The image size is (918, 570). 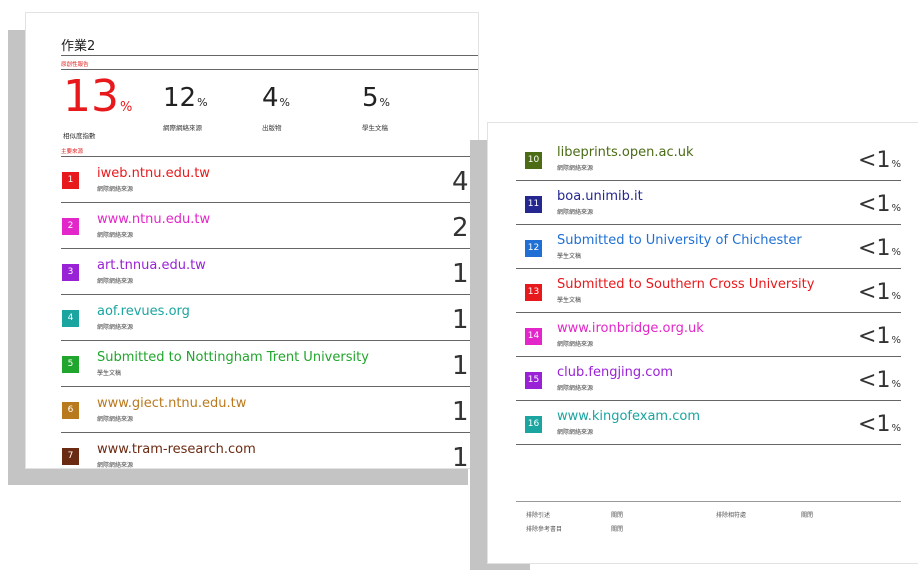 What do you see at coordinates (202, 102) in the screenshot?
I see `internet-sources-unit: %` at bounding box center [202, 102].